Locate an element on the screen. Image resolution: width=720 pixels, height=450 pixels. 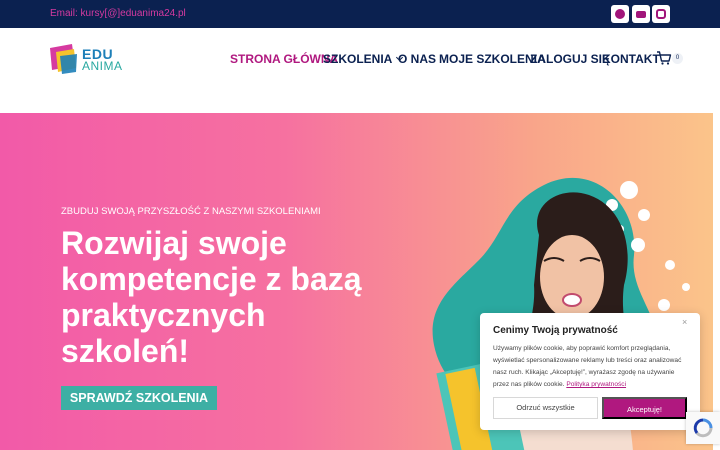
nav-szkolenia: SZKOLENIA is located at coordinates (363, 59).